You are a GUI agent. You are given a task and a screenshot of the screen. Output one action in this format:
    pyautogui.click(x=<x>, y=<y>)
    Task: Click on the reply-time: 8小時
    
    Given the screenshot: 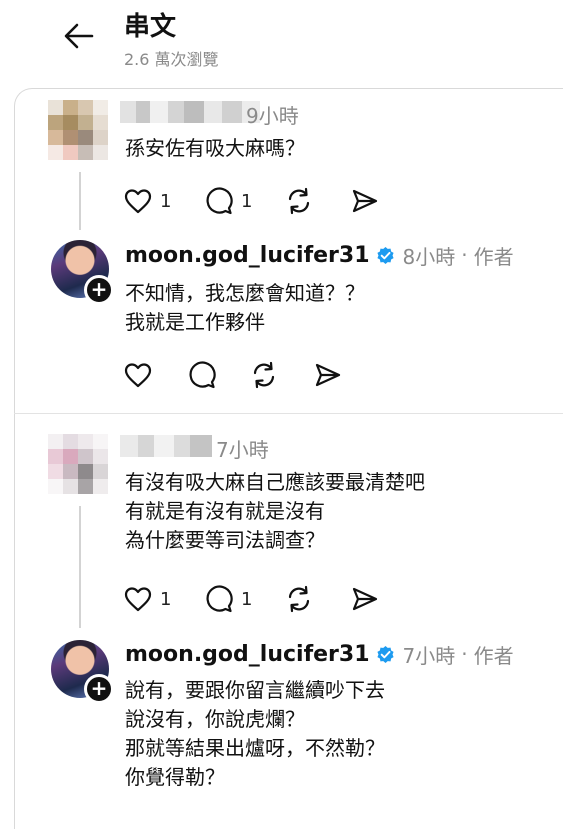 What is the action you would take?
    pyautogui.click(x=429, y=256)
    